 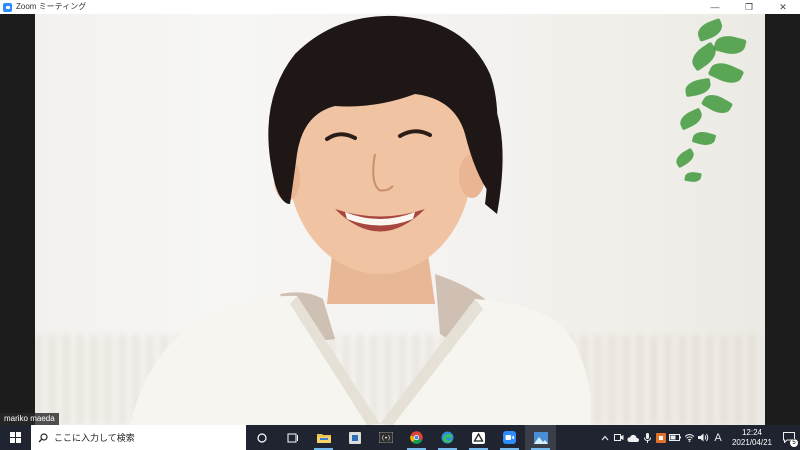 I want to click on start-button, so click(x=15, y=437).